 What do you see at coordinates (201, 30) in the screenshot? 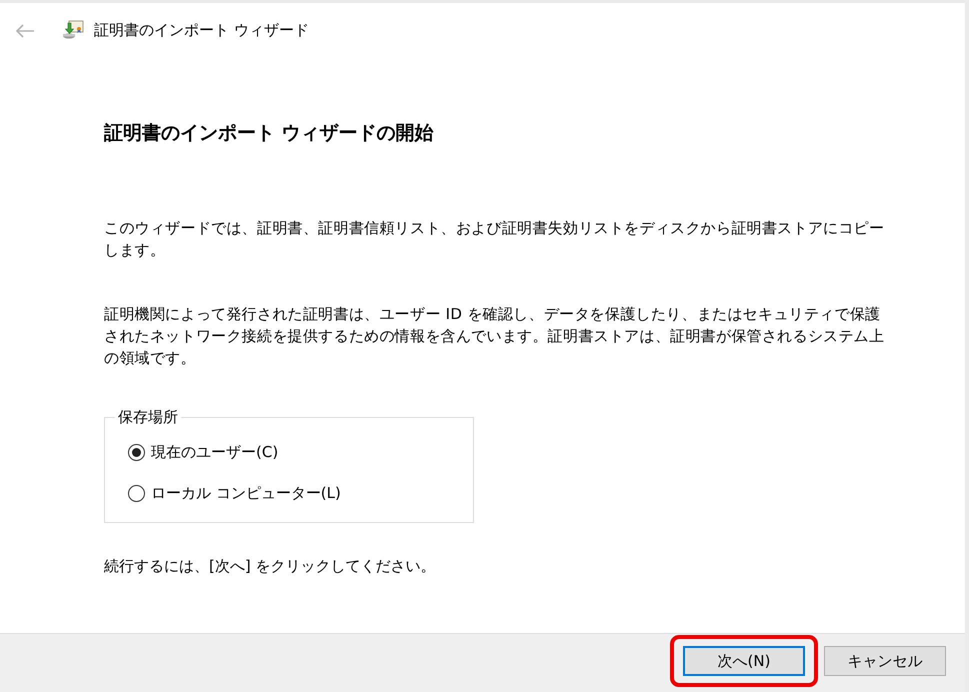
I see `window-title: 証明書のインポート ウィザード` at bounding box center [201, 30].